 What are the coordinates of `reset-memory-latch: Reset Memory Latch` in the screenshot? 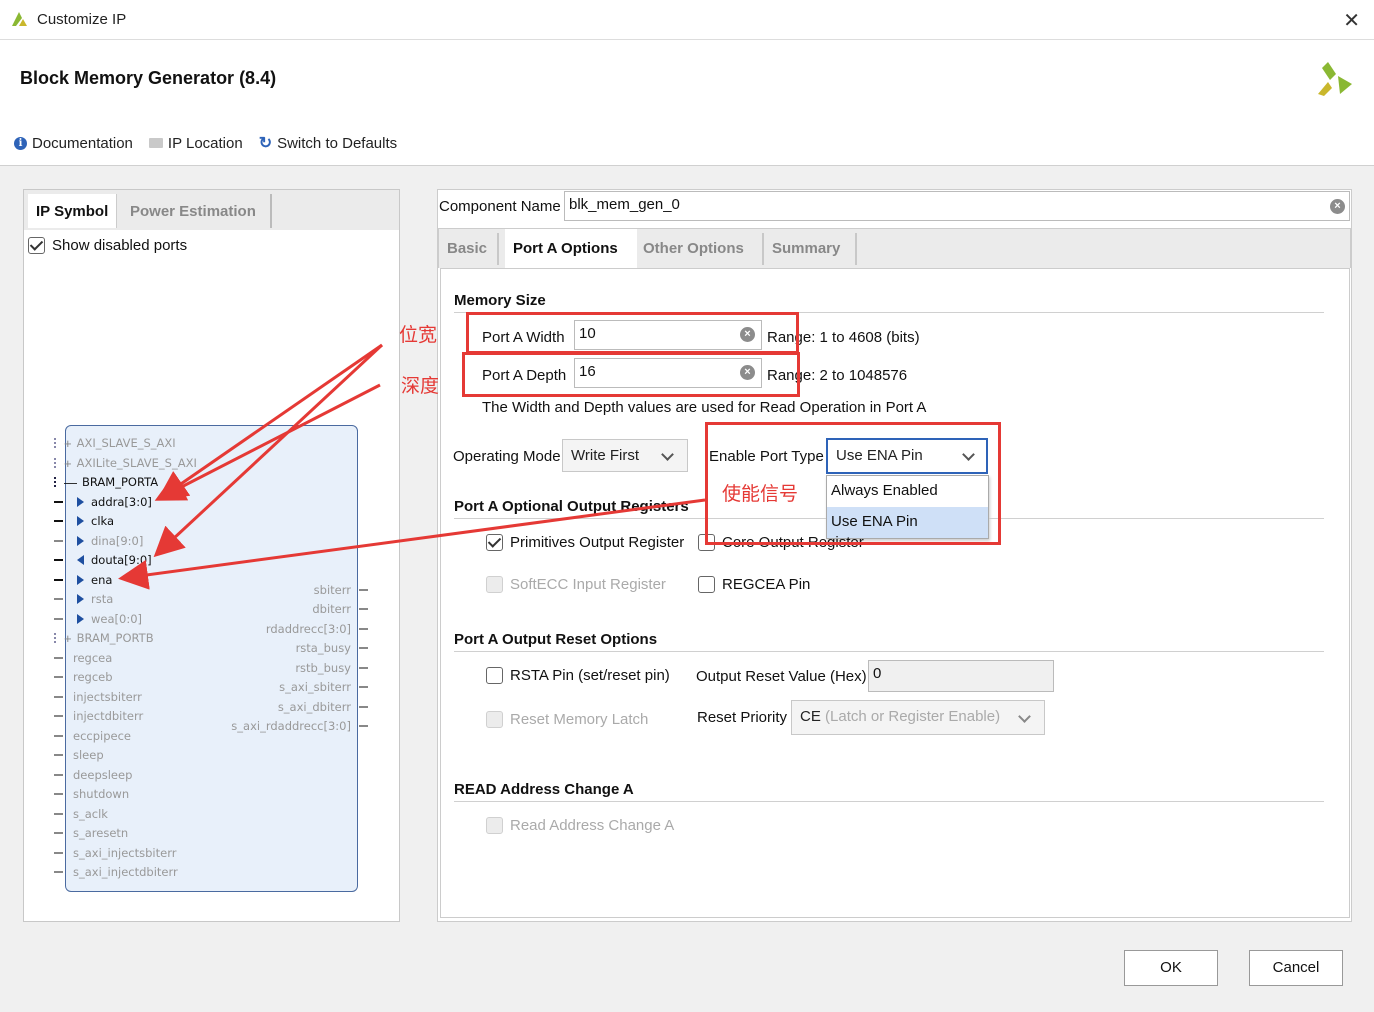 It's located at (567, 719).